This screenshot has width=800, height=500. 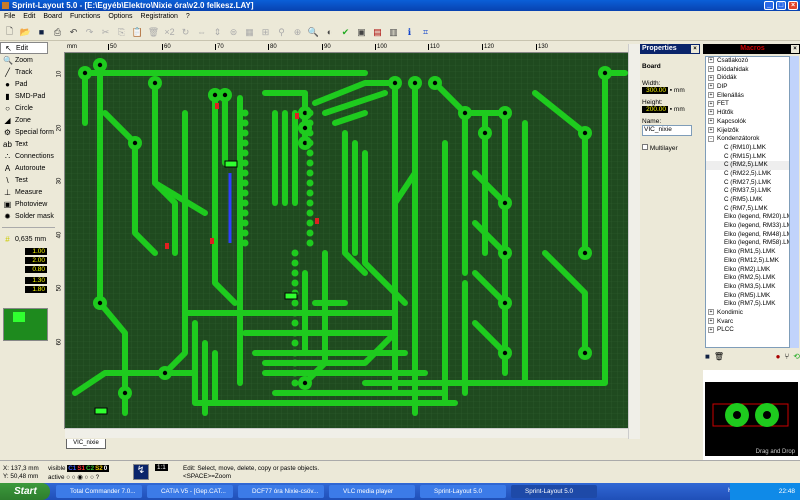 I want to click on height-field: 200.00, so click(x=655, y=109).